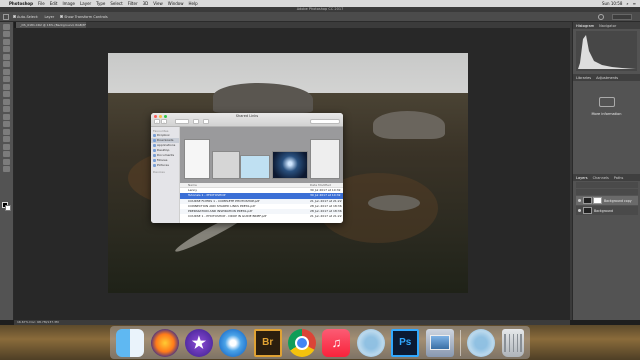  I want to click on action-button, so click(206, 121).